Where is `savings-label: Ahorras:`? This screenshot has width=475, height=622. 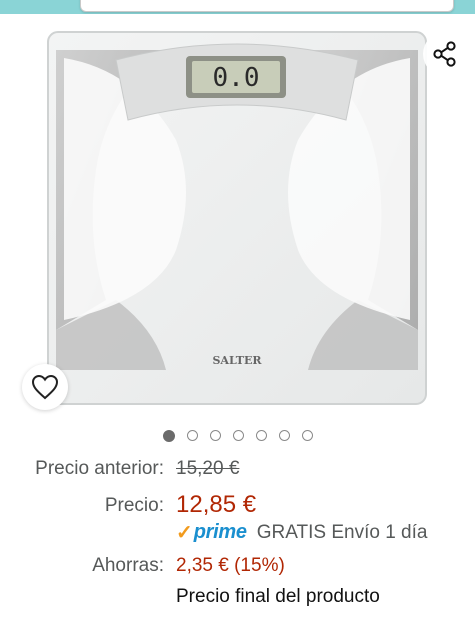
savings-label: Ahorras: is located at coordinates (128, 565).